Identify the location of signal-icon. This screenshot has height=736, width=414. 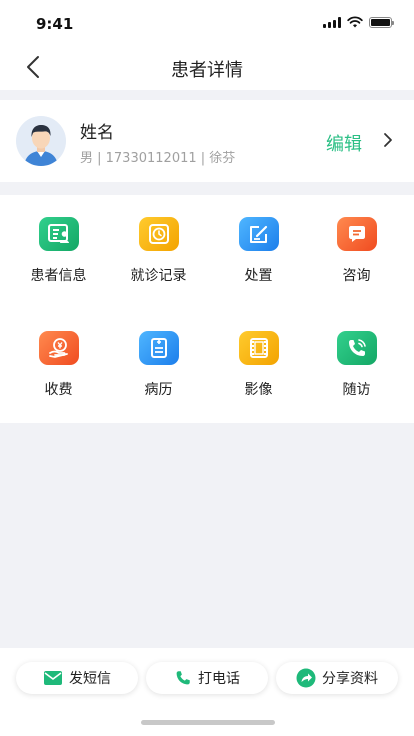
(332, 22).